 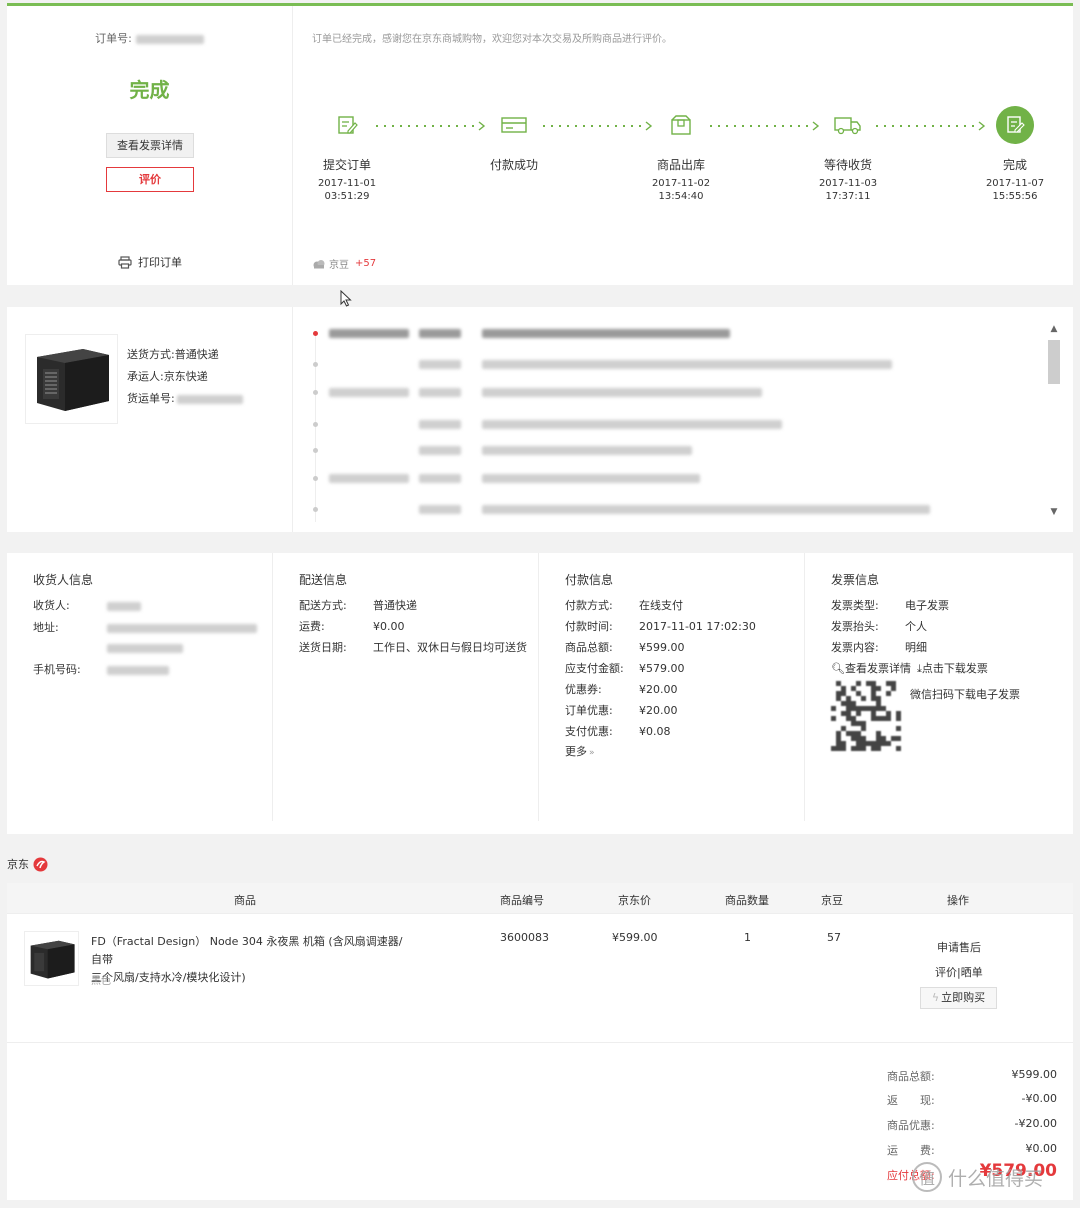 What do you see at coordinates (1054, 362) in the screenshot?
I see `scroll-thumb` at bounding box center [1054, 362].